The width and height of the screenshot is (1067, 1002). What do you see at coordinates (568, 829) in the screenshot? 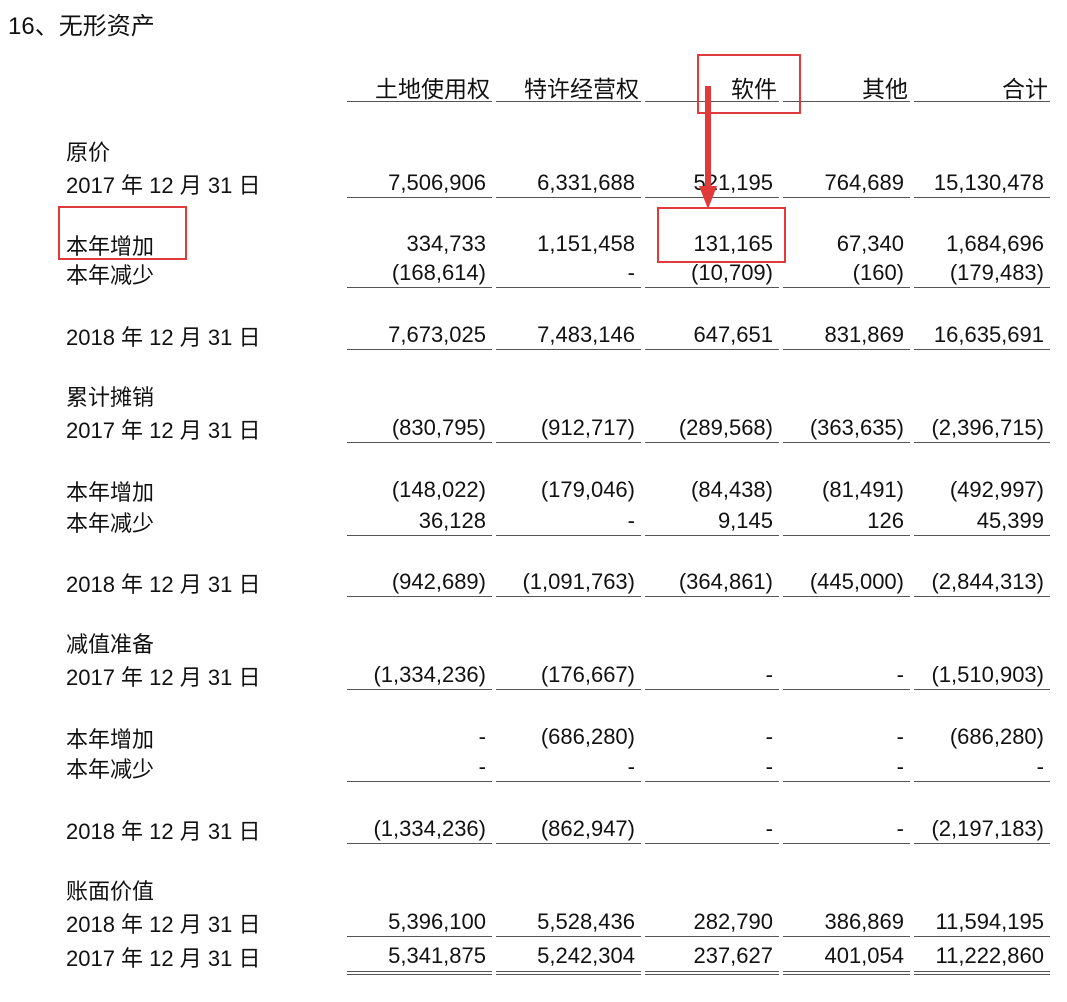
I see `cell-franchise-rights: (862,947)` at bounding box center [568, 829].